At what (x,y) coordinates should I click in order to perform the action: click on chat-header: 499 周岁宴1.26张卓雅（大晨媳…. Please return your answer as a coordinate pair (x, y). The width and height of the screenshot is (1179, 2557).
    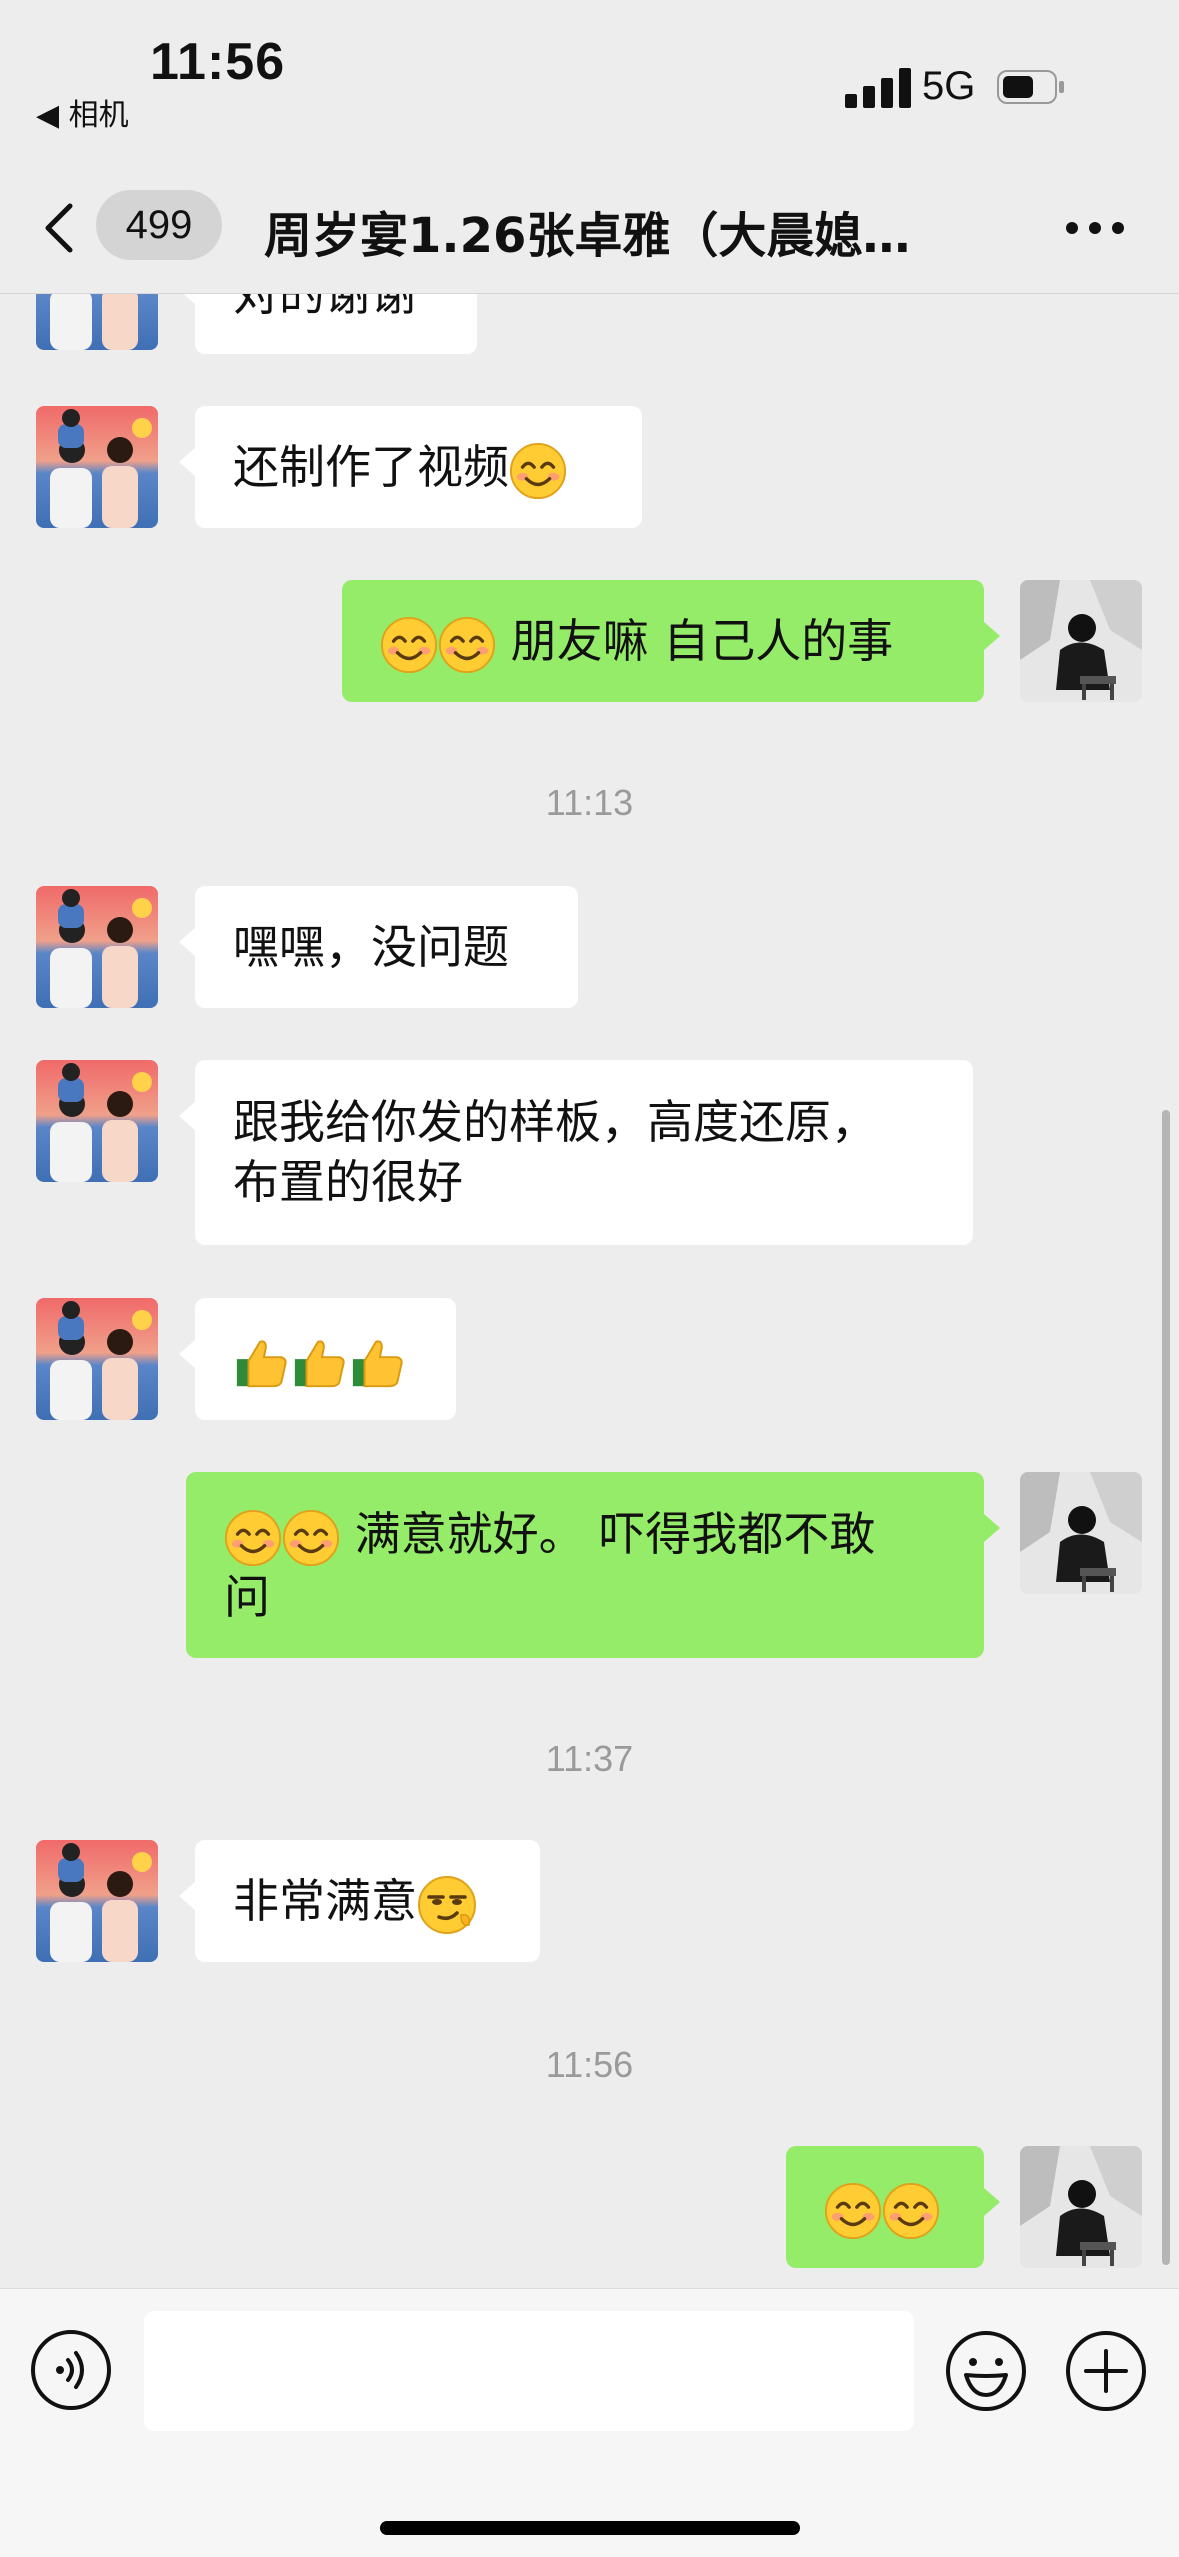
    Looking at the image, I should click on (589, 227).